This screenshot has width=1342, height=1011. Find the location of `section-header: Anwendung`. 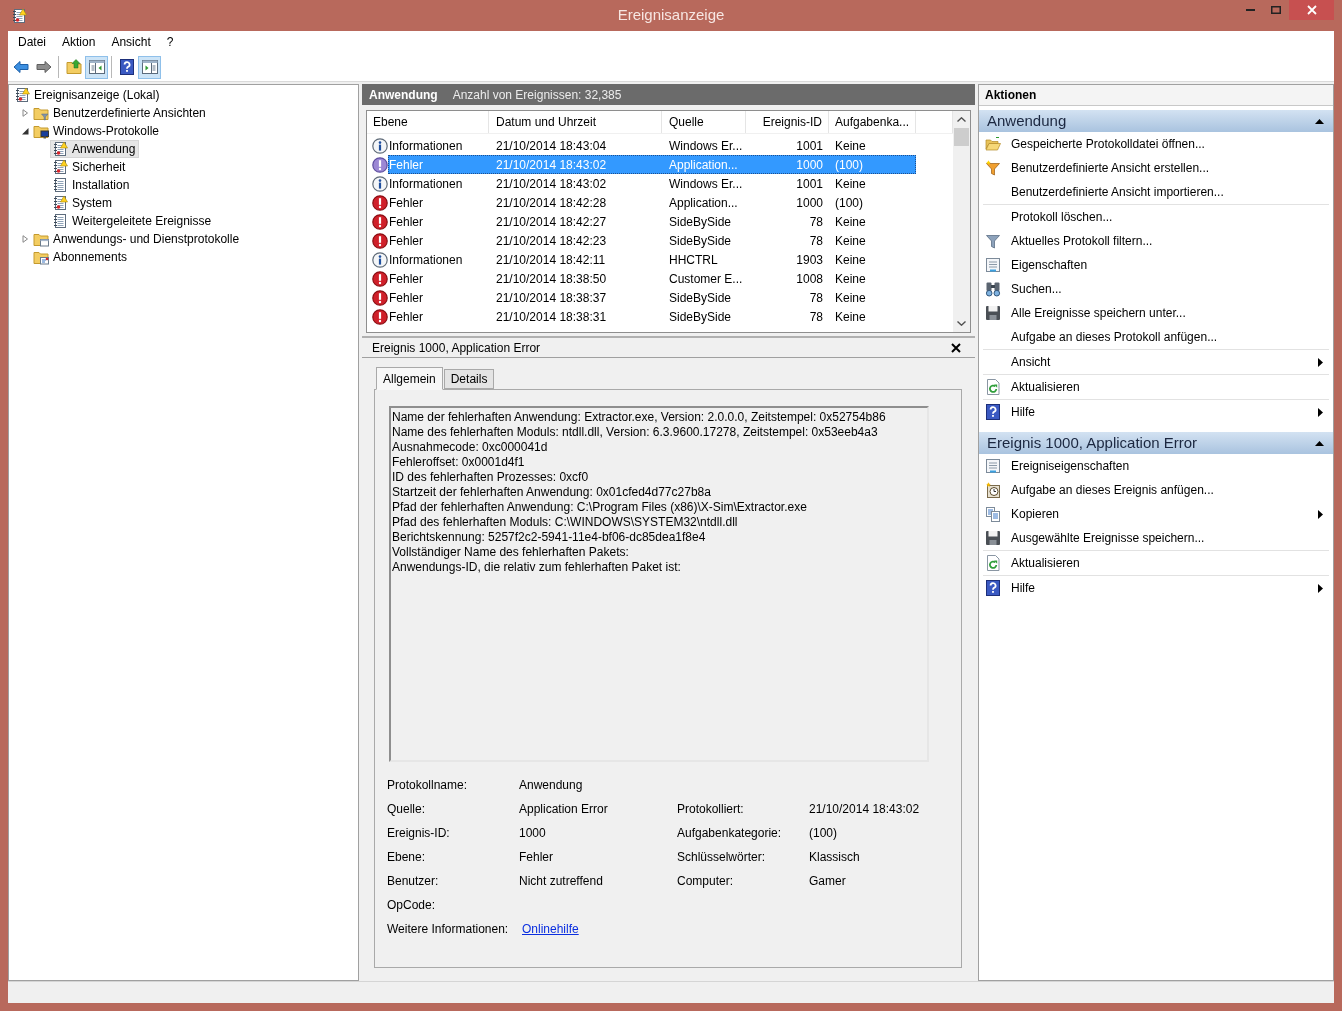

section-header: Anwendung is located at coordinates (1156, 121).